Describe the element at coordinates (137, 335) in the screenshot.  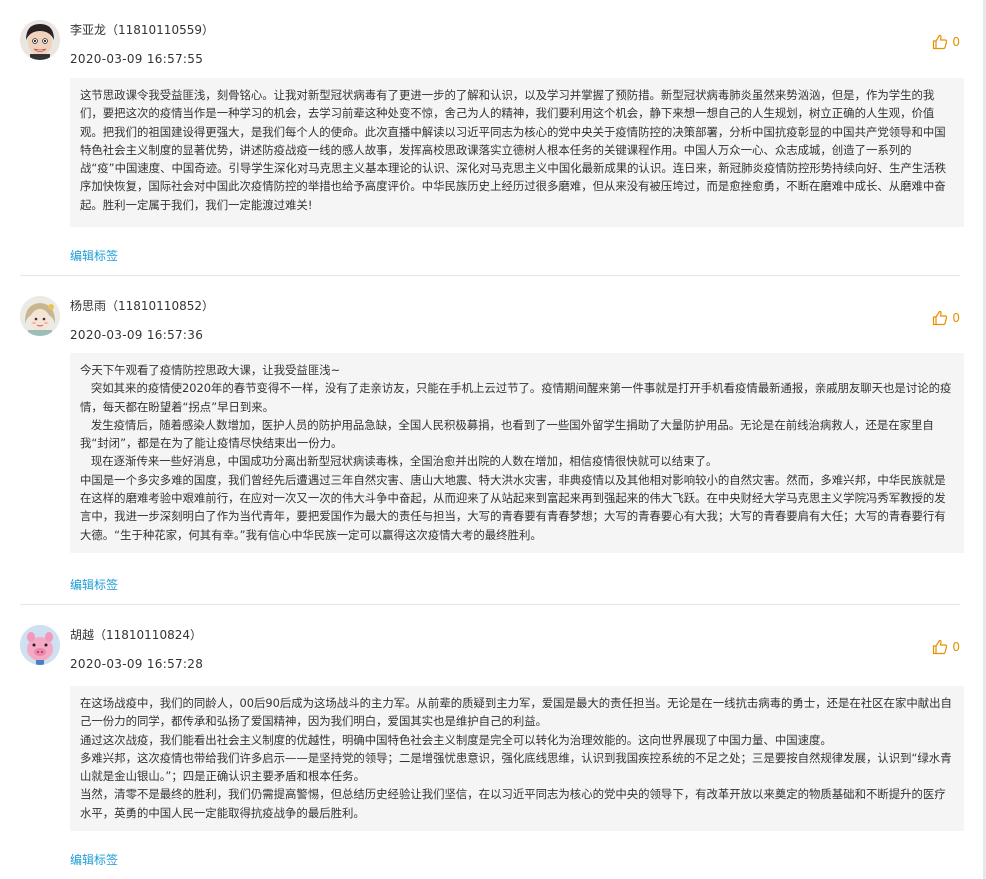
I see `comment-timestamp: 2020-03-09 16:57:36` at that location.